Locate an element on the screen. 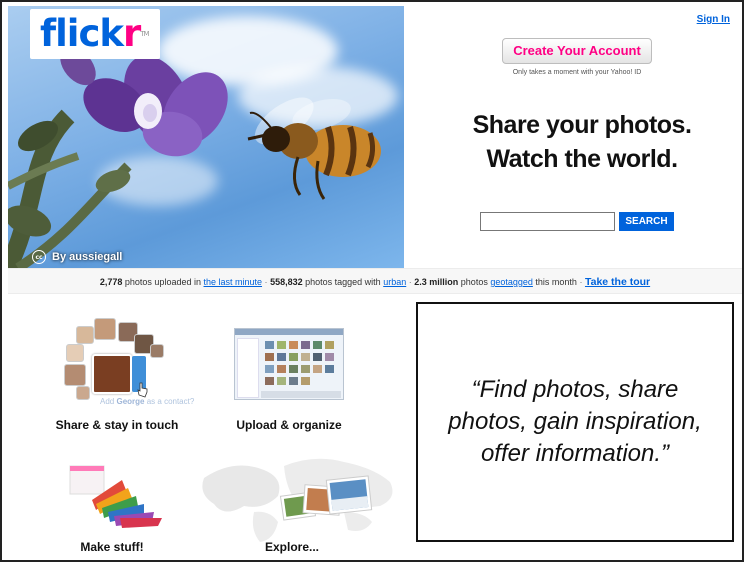 The height and width of the screenshot is (562, 744). cursor-hand-icon is located at coordinates (142, 390).